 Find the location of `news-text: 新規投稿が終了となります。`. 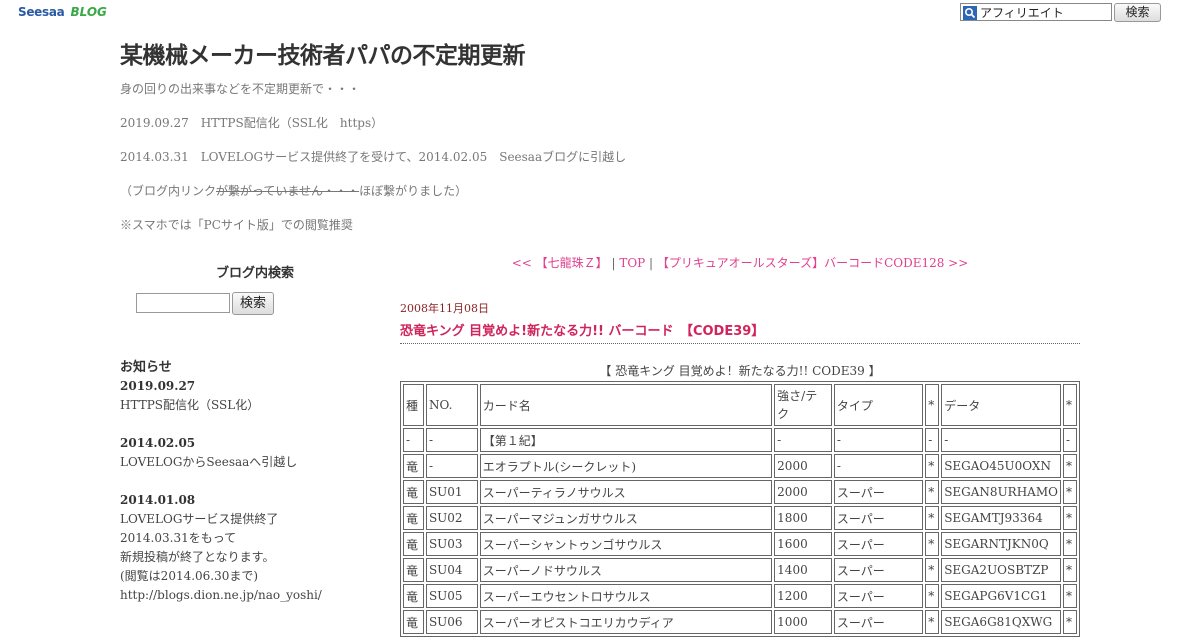

news-text: 新規投稿が終了となります。 is located at coordinates (197, 557).